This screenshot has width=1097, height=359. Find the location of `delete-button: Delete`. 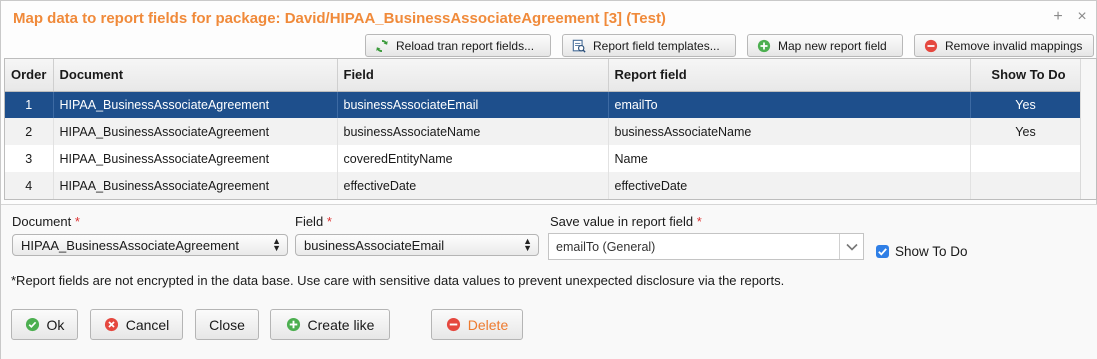

delete-button: Delete is located at coordinates (477, 324).